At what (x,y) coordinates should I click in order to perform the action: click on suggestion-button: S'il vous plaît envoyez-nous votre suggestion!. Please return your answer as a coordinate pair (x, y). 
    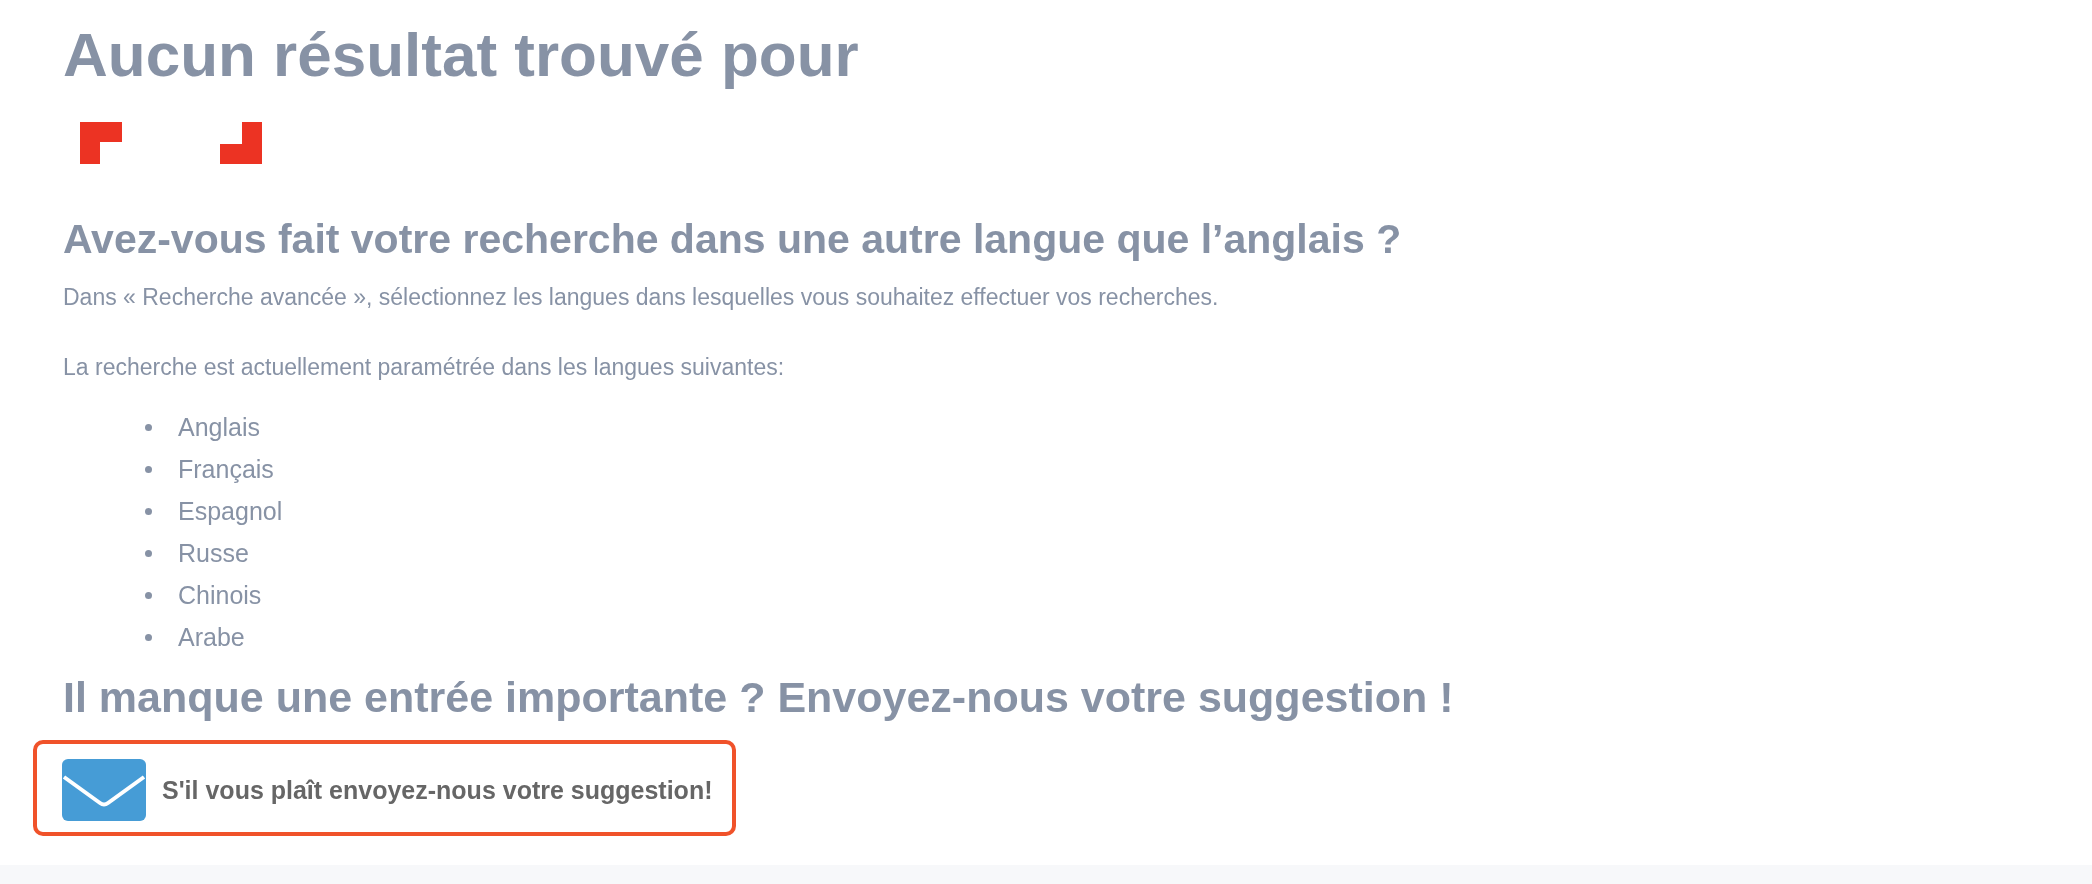
    Looking at the image, I should click on (385, 788).